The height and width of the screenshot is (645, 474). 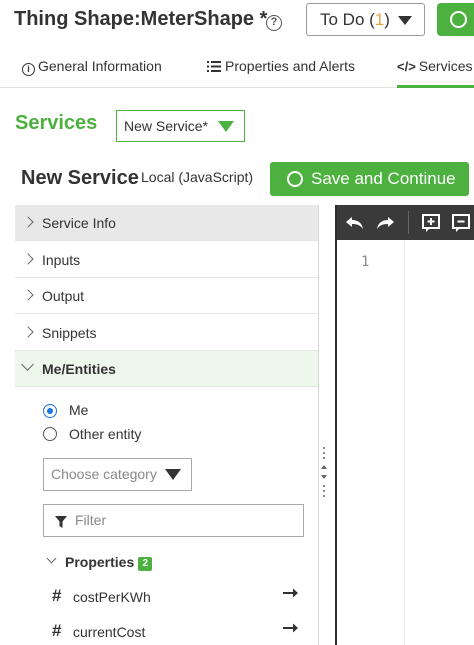 What do you see at coordinates (445, 66) in the screenshot?
I see `tab-label: Services` at bounding box center [445, 66].